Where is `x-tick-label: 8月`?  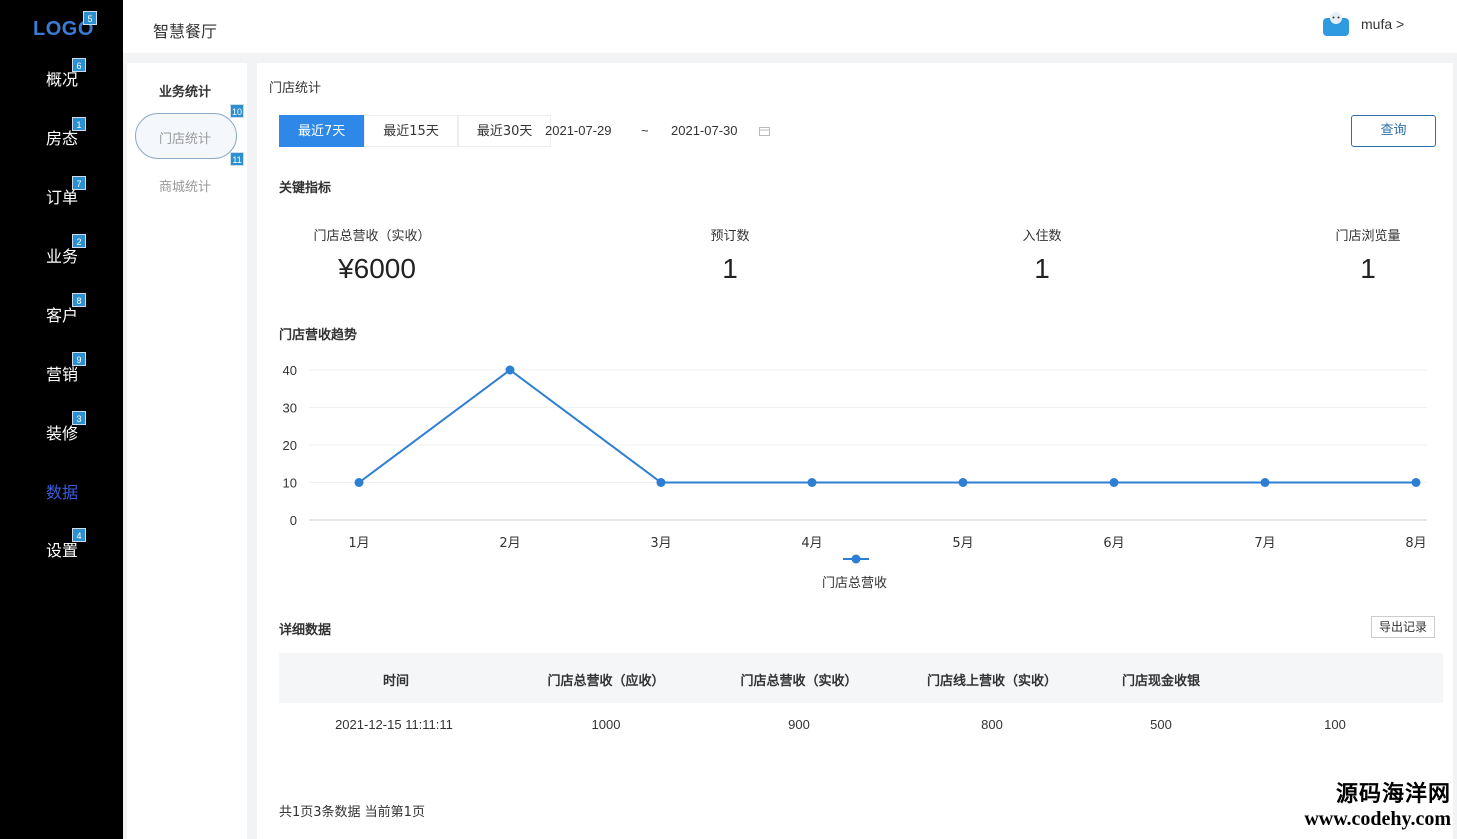 x-tick-label: 8月 is located at coordinates (1415, 543).